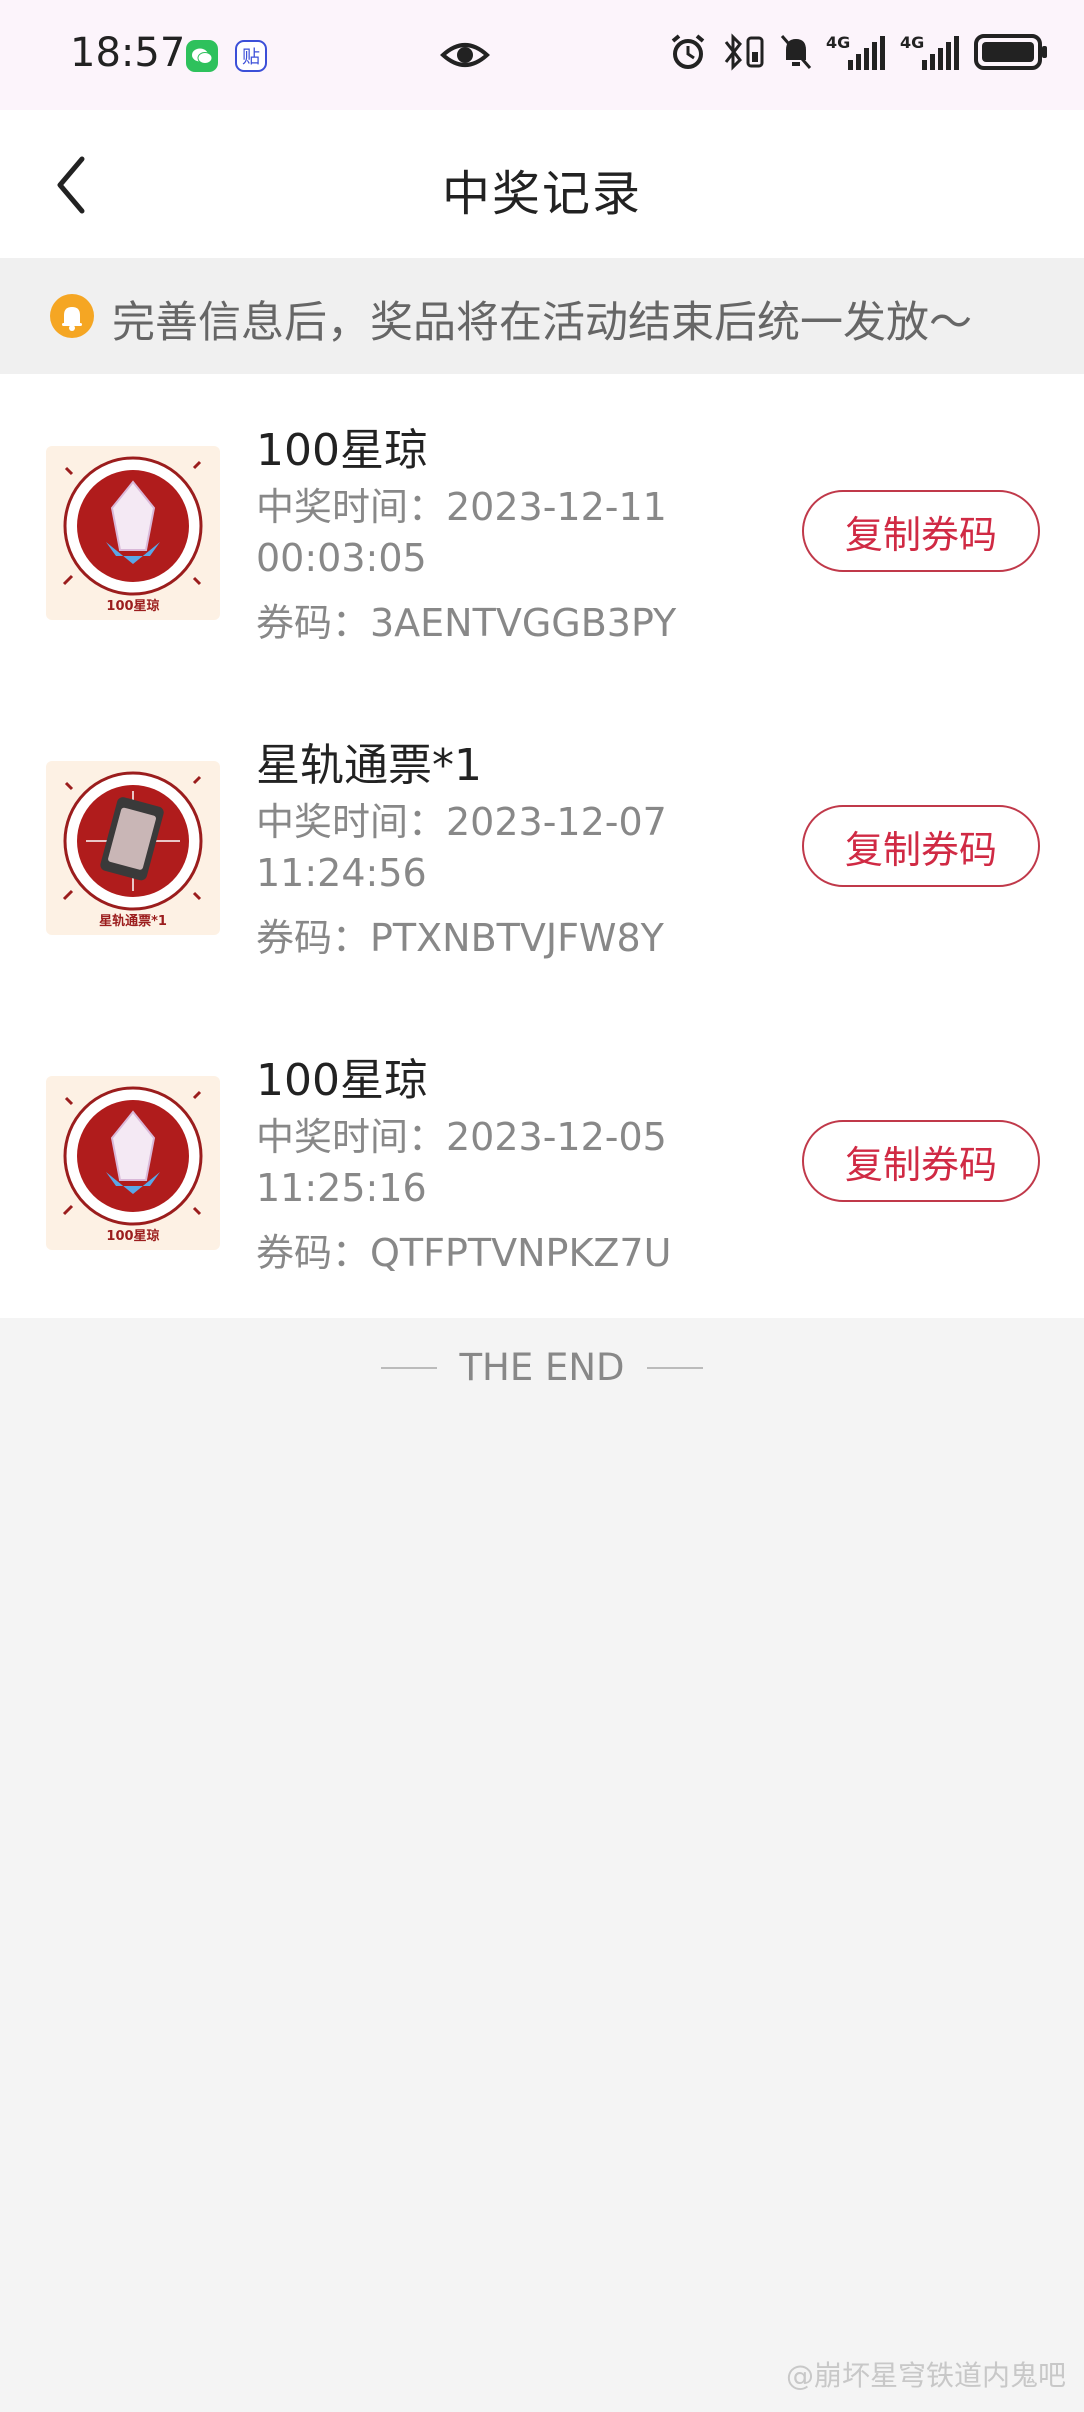 The height and width of the screenshot is (2412, 1084). What do you see at coordinates (461, 847) in the screenshot?
I see `win-time: 中奖时间：2023-12-07 11:24:56` at bounding box center [461, 847].